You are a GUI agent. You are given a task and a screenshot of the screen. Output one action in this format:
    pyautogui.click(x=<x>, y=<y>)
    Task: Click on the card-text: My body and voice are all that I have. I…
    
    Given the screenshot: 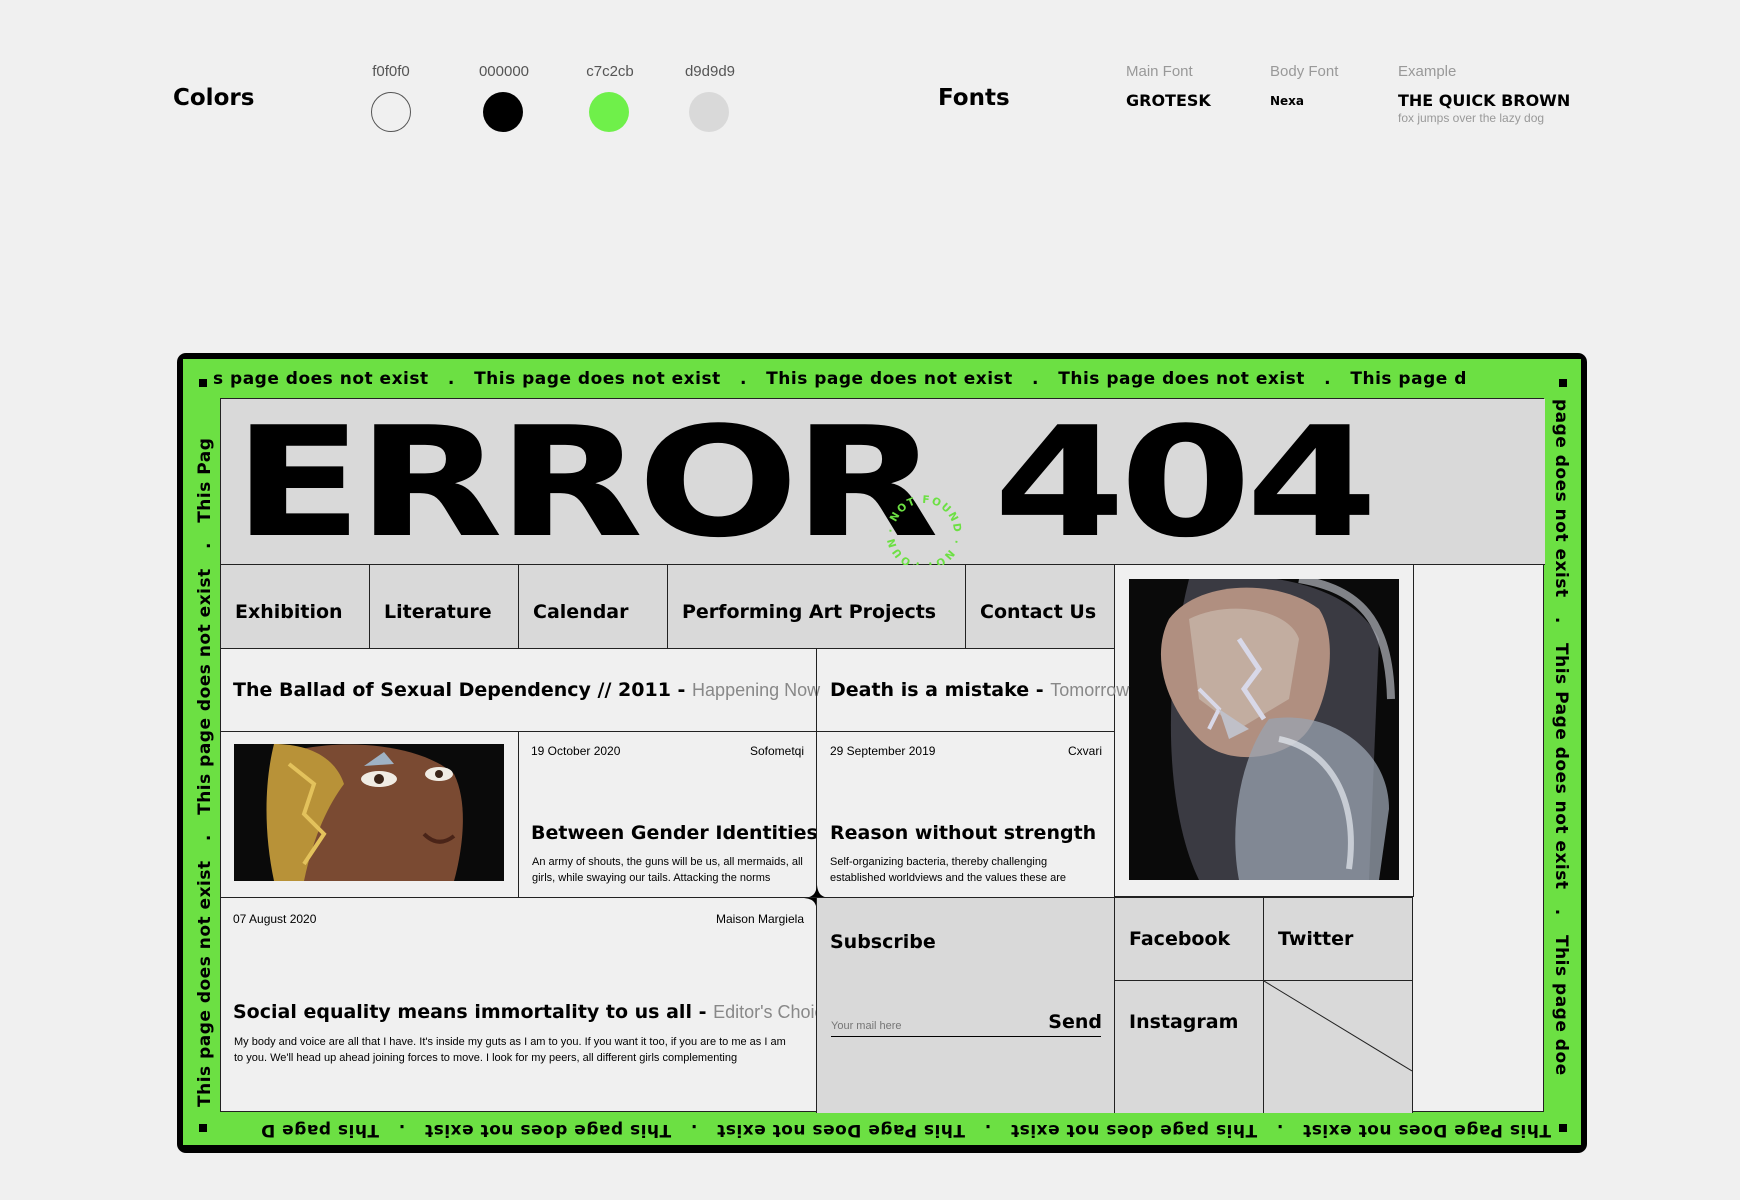 What is the action you would take?
    pyautogui.click(x=510, y=1050)
    